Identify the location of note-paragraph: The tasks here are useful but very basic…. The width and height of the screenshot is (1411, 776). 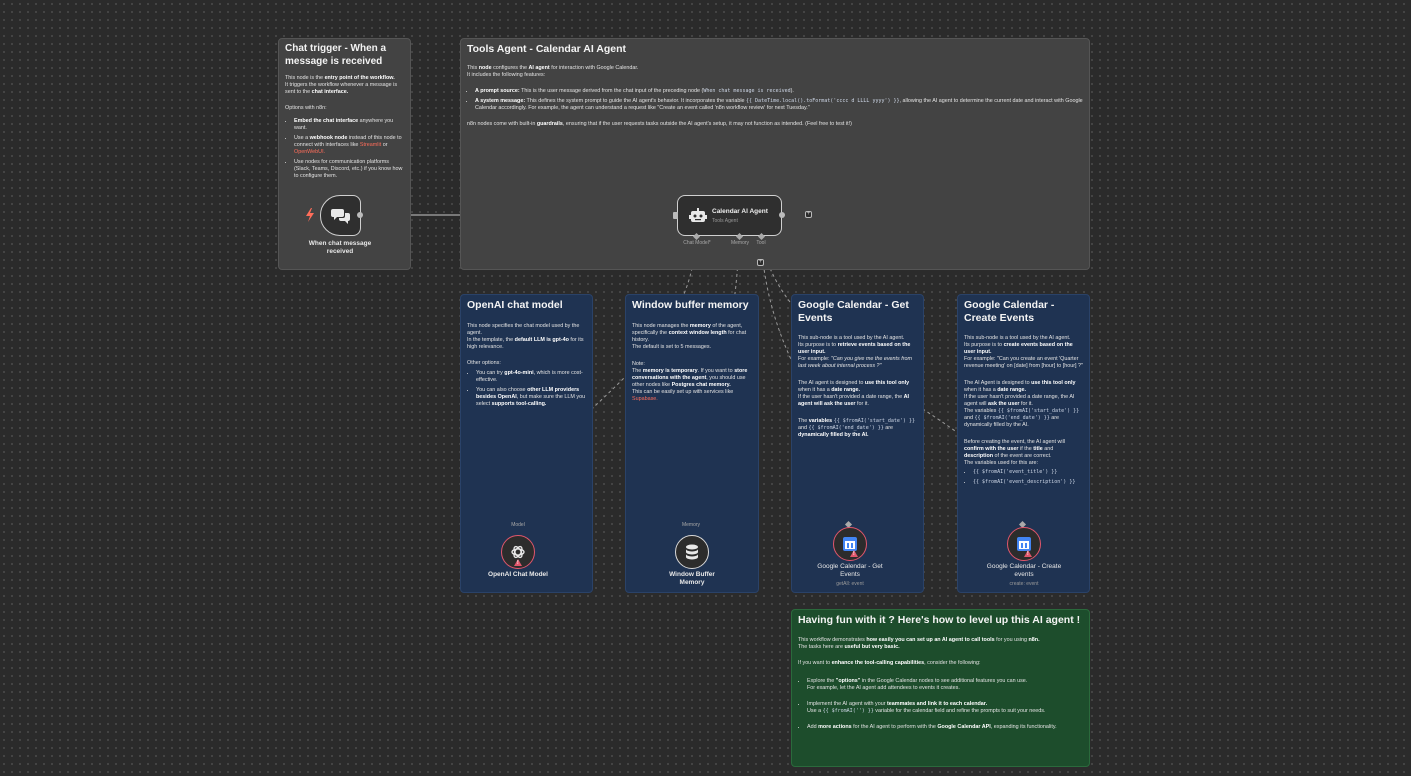
(940, 647).